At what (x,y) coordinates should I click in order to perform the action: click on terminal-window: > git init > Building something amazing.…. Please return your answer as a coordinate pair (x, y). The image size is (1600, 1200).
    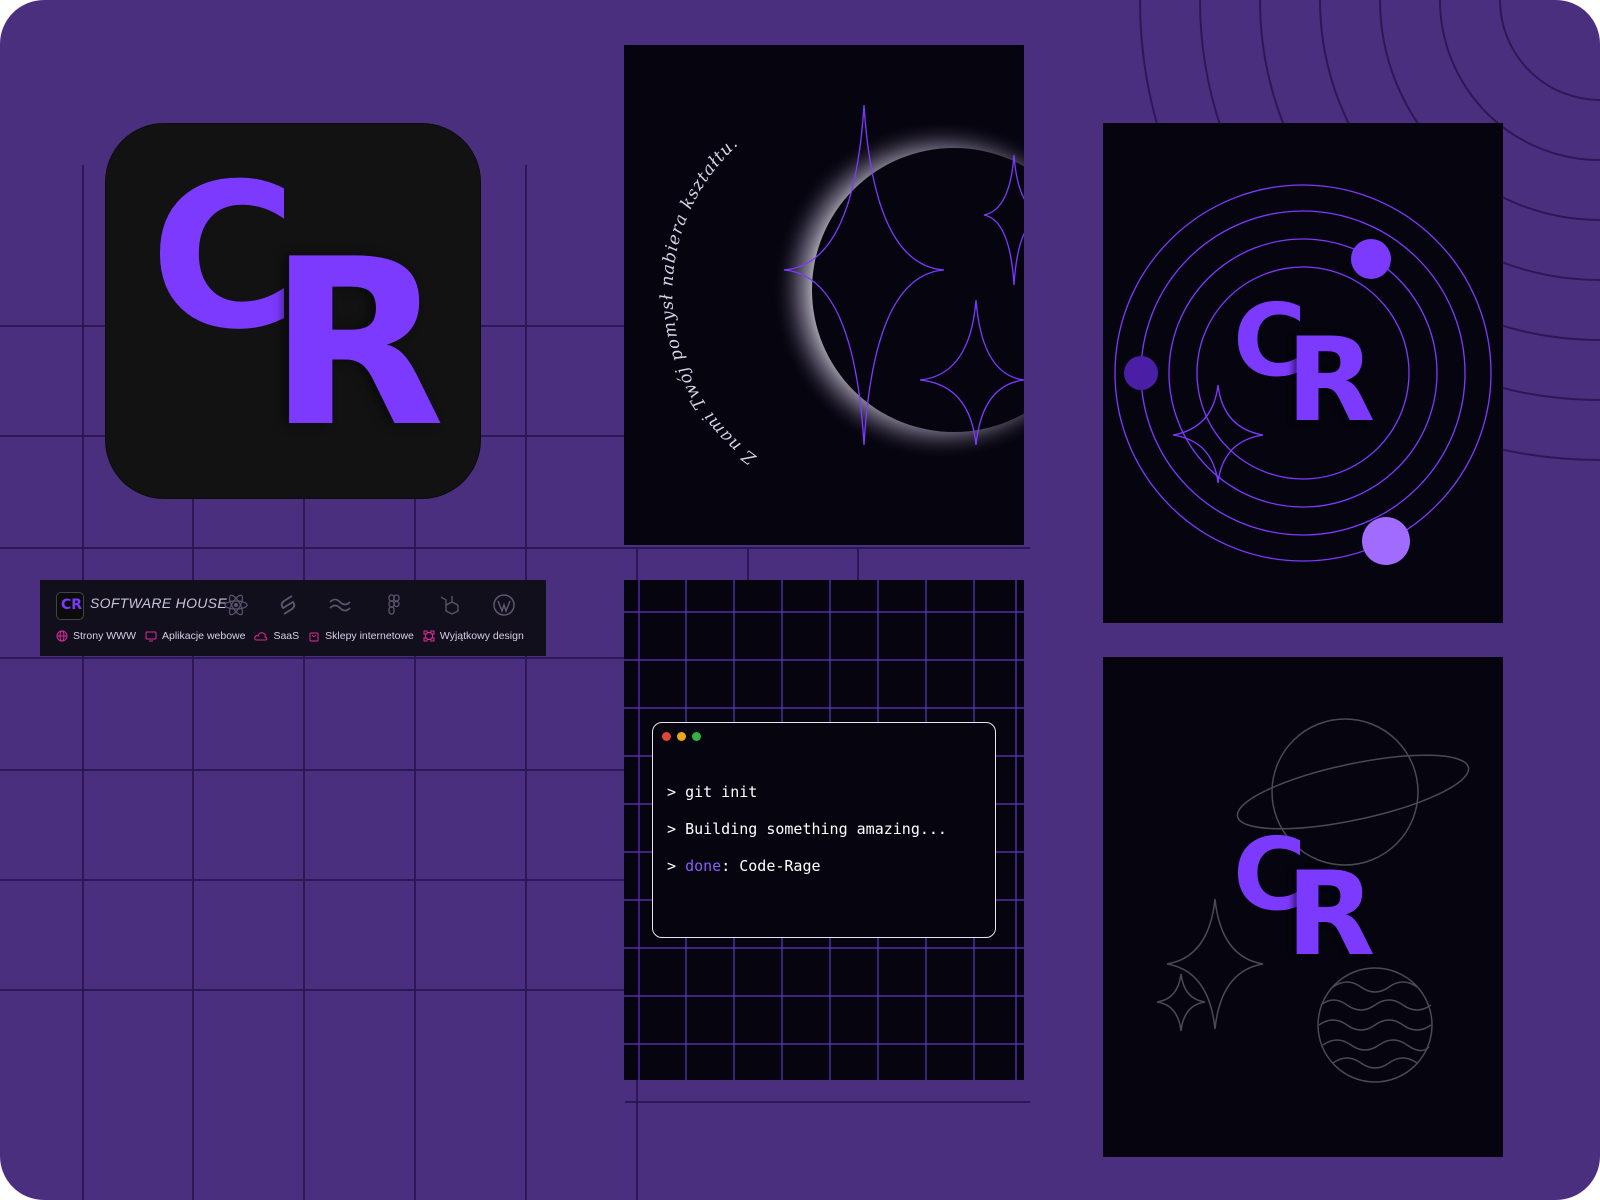
    Looking at the image, I should click on (824, 830).